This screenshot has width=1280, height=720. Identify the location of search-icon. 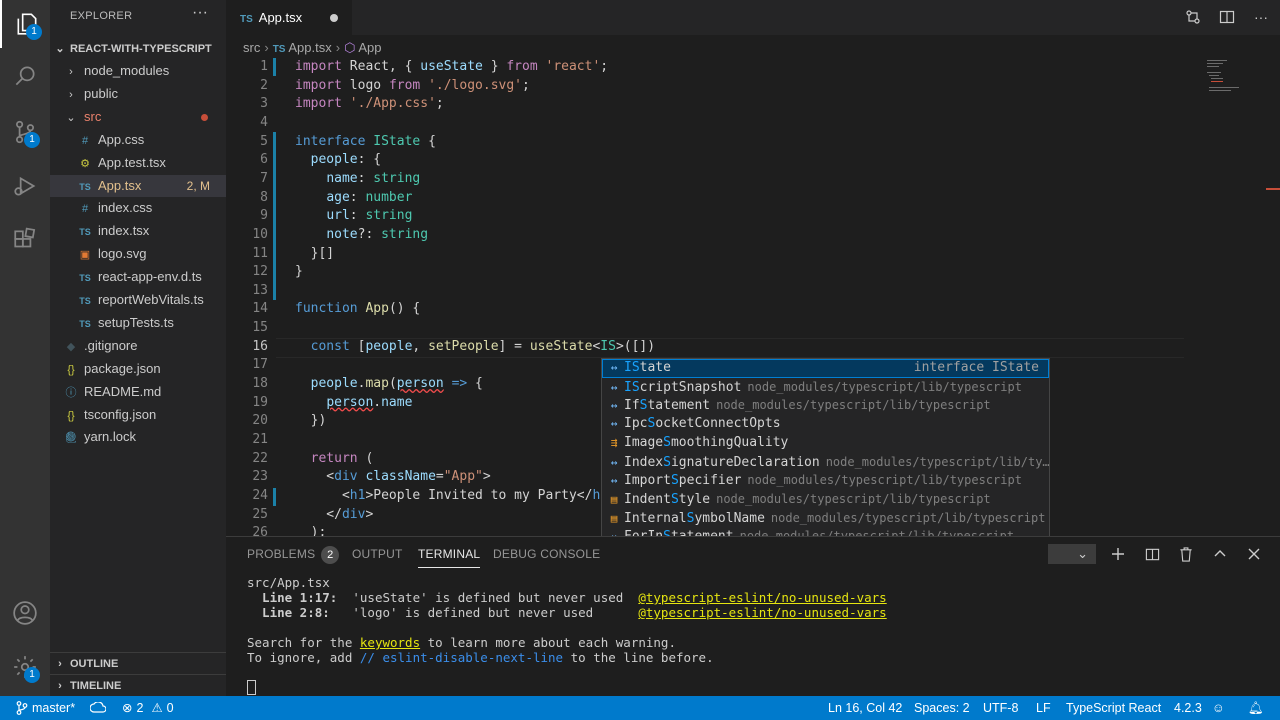
(25, 76).